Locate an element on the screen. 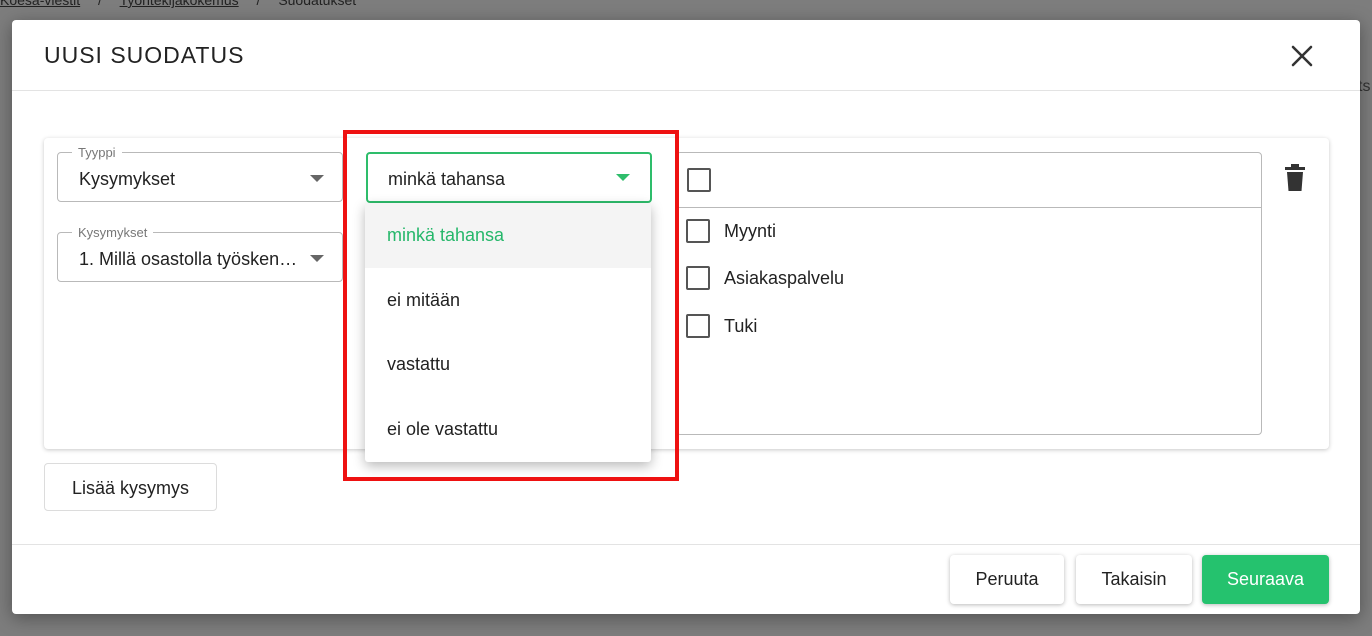 Image resolution: width=1372 pixels, height=636 pixels. menu-item-any: minkä tahansa is located at coordinates (508, 235).